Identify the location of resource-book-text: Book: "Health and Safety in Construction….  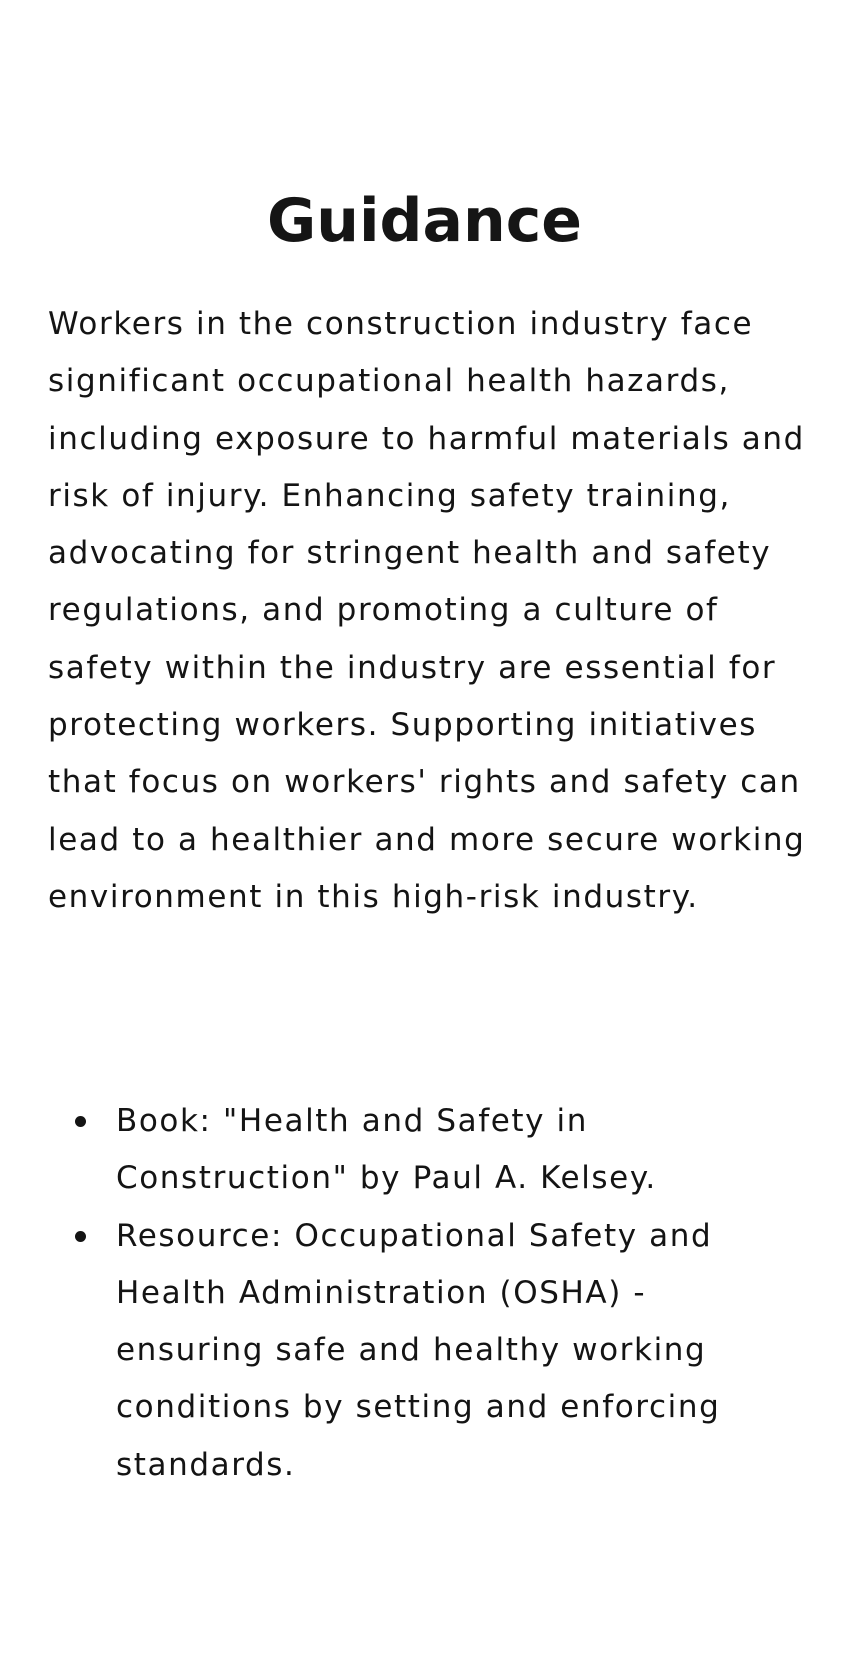
(386, 1150).